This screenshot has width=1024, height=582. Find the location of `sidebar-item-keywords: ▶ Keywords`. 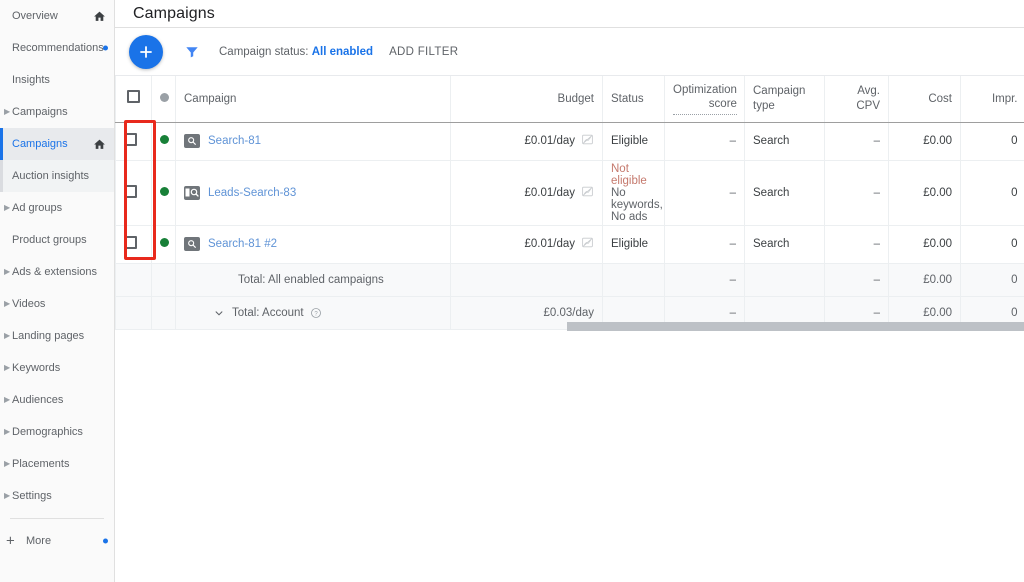

sidebar-item-keywords: ▶ Keywords is located at coordinates (57, 368).